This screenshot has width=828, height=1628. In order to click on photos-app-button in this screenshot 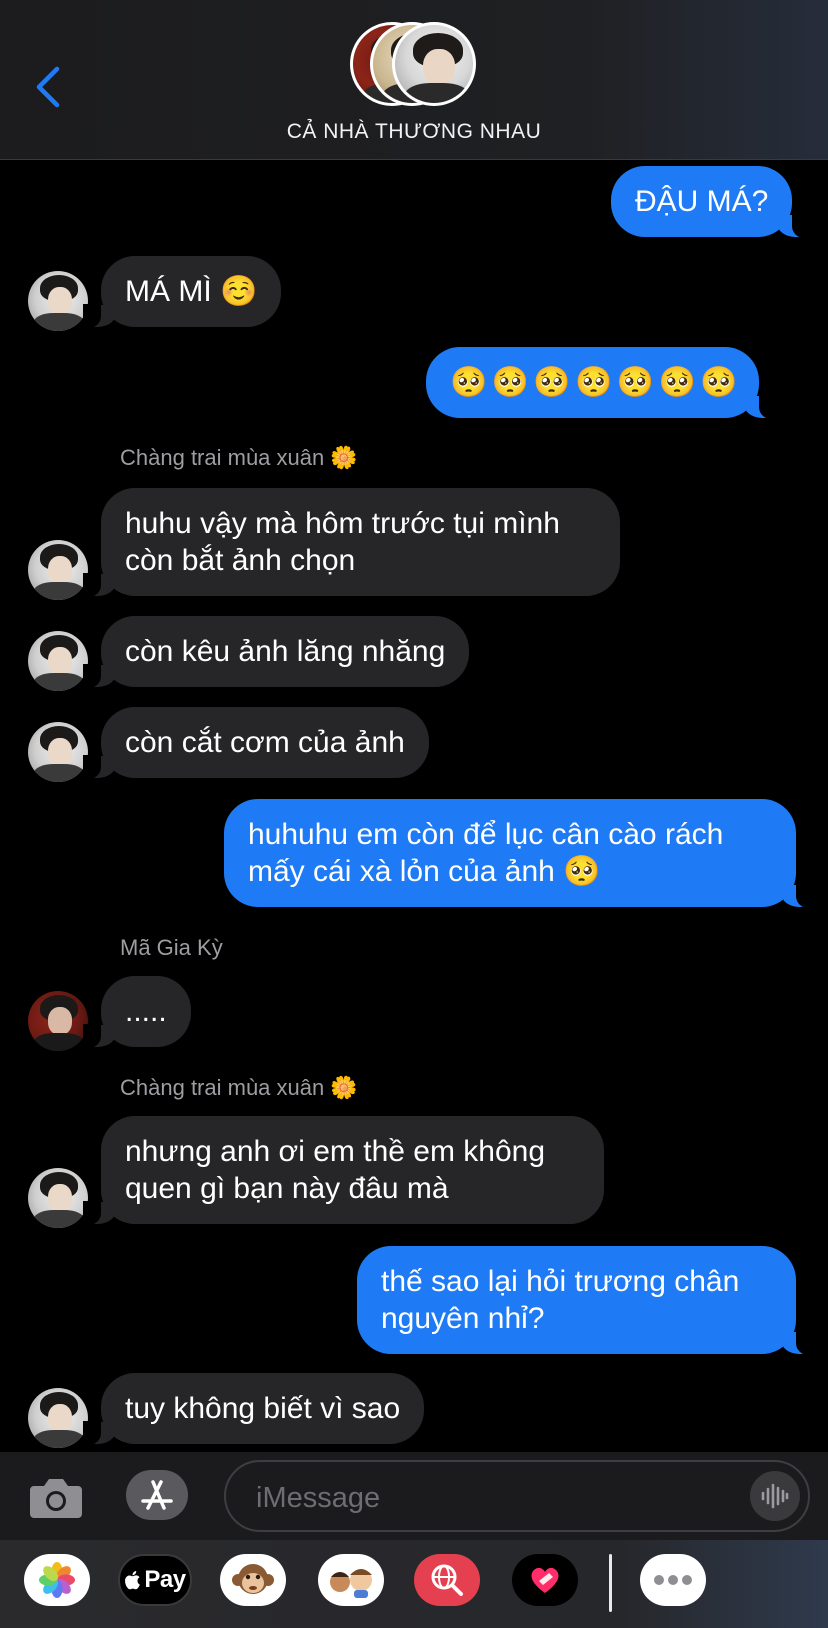, I will do `click(57, 1580)`.